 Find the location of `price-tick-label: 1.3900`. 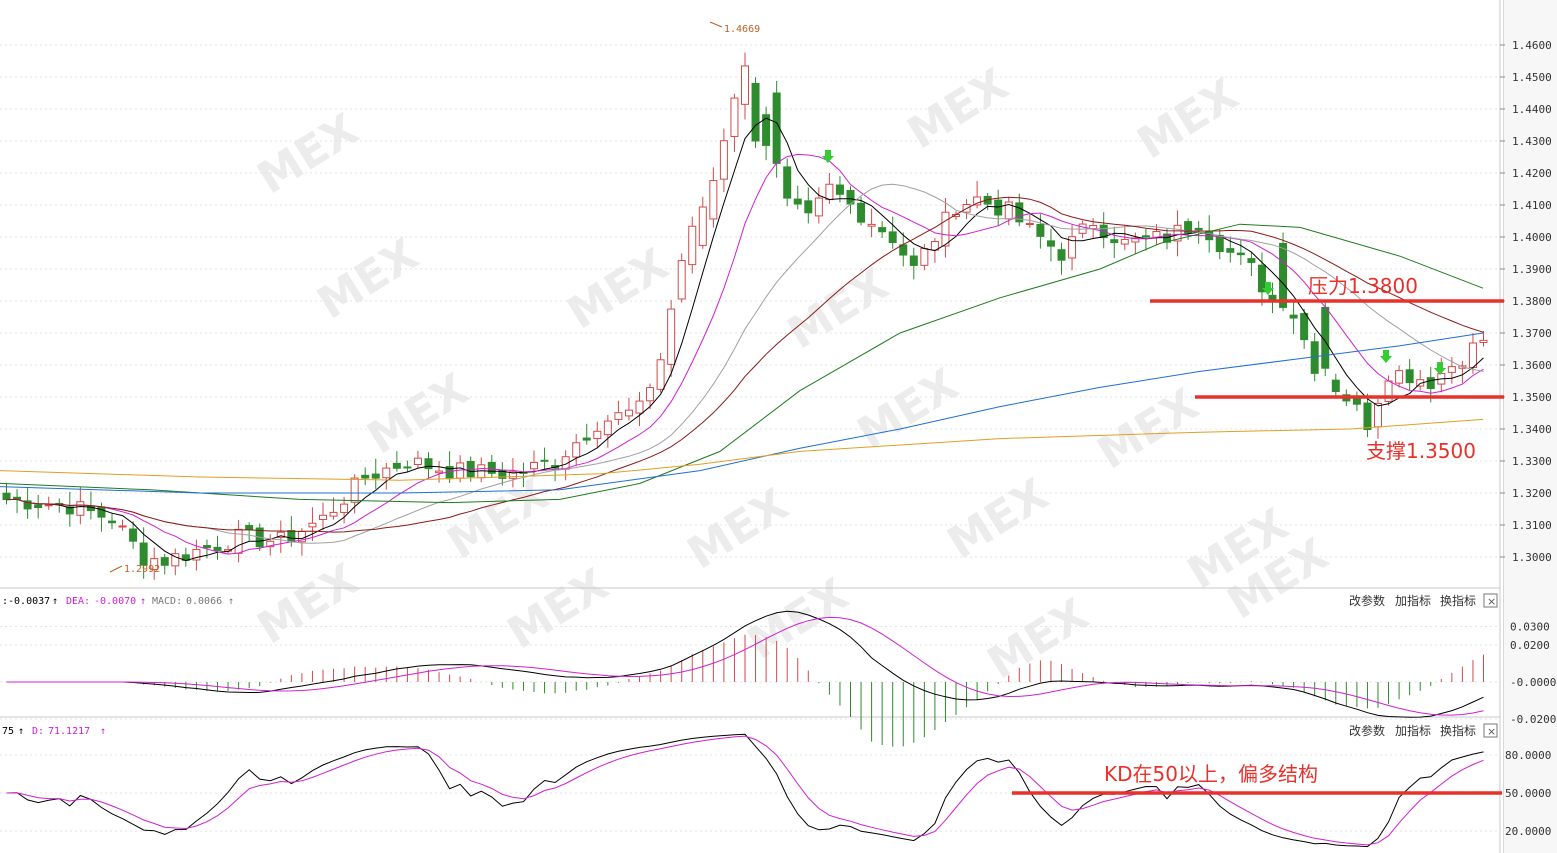

price-tick-label: 1.3900 is located at coordinates (1532, 269).